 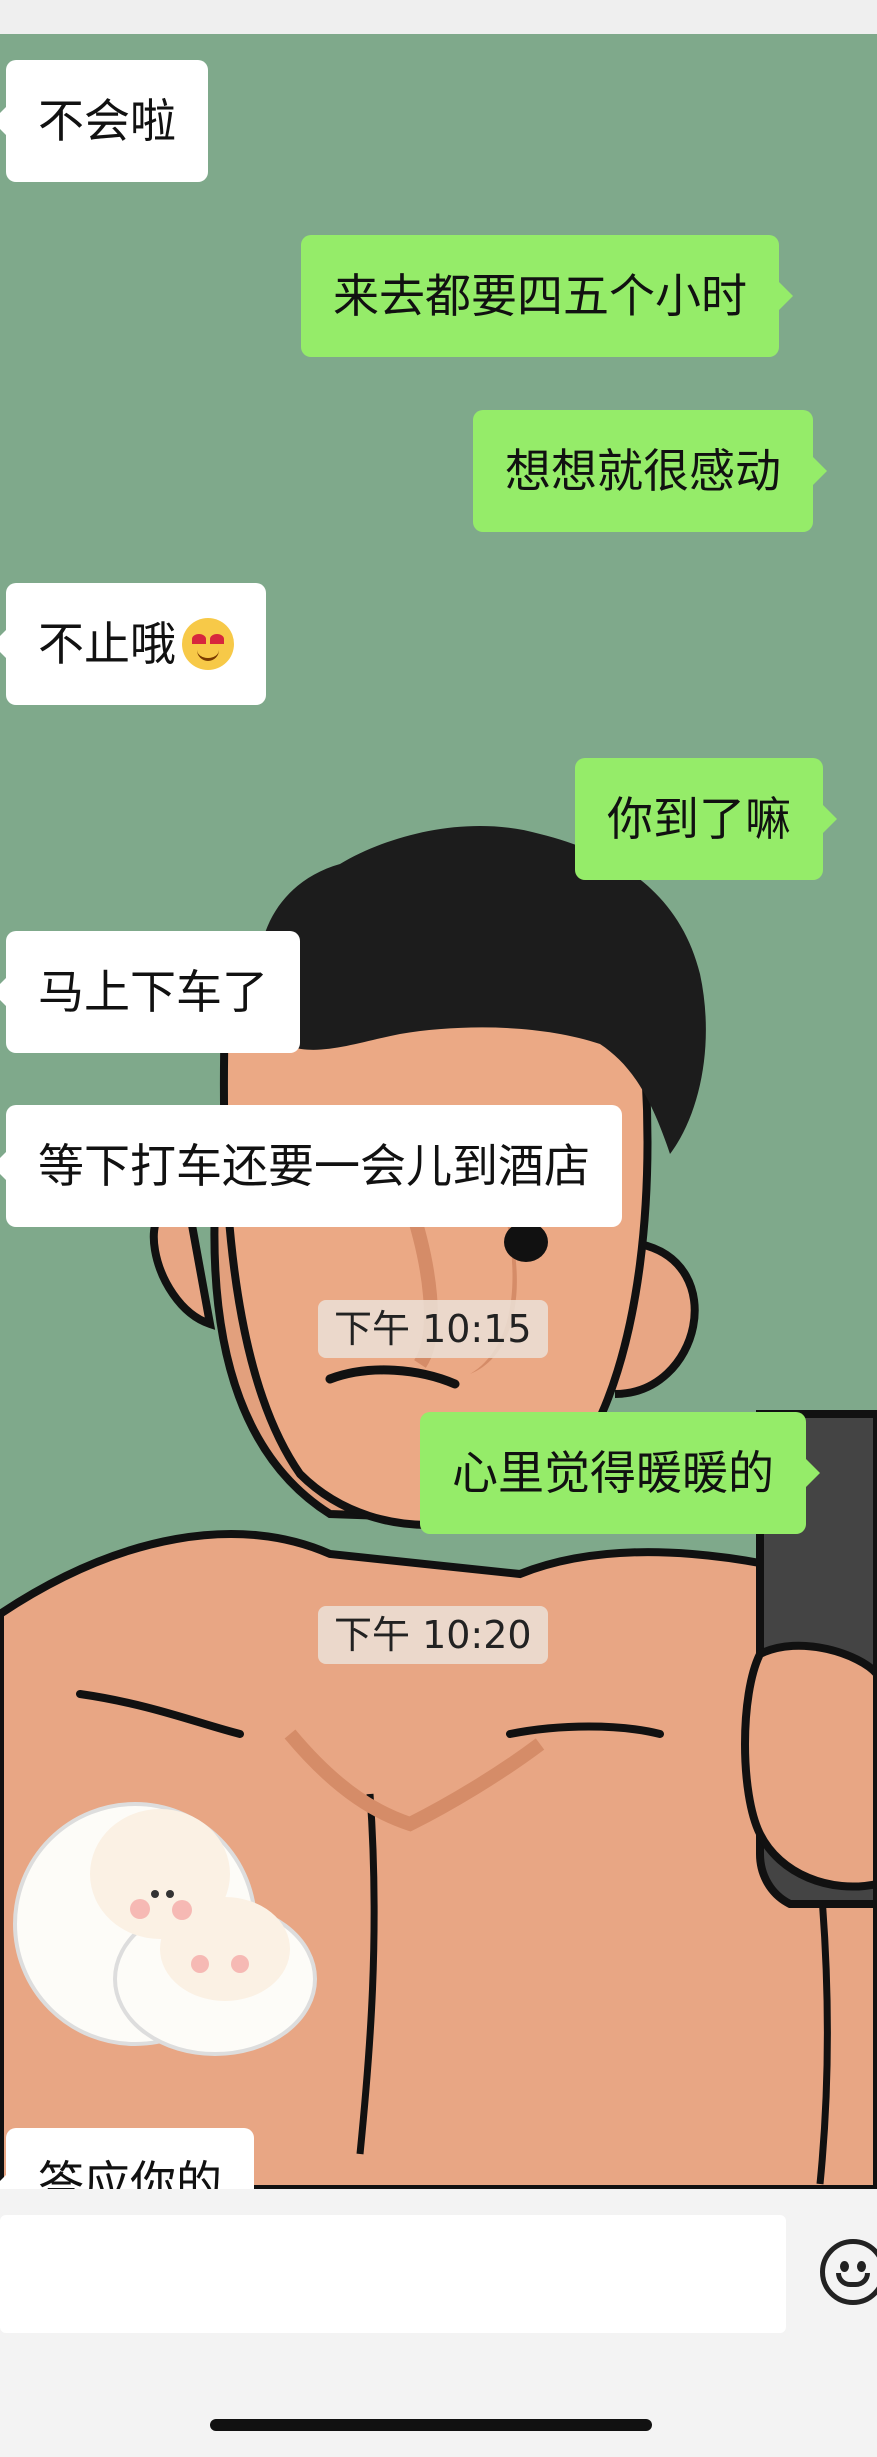 I want to click on message-text: 不会啦, so click(x=107, y=121).